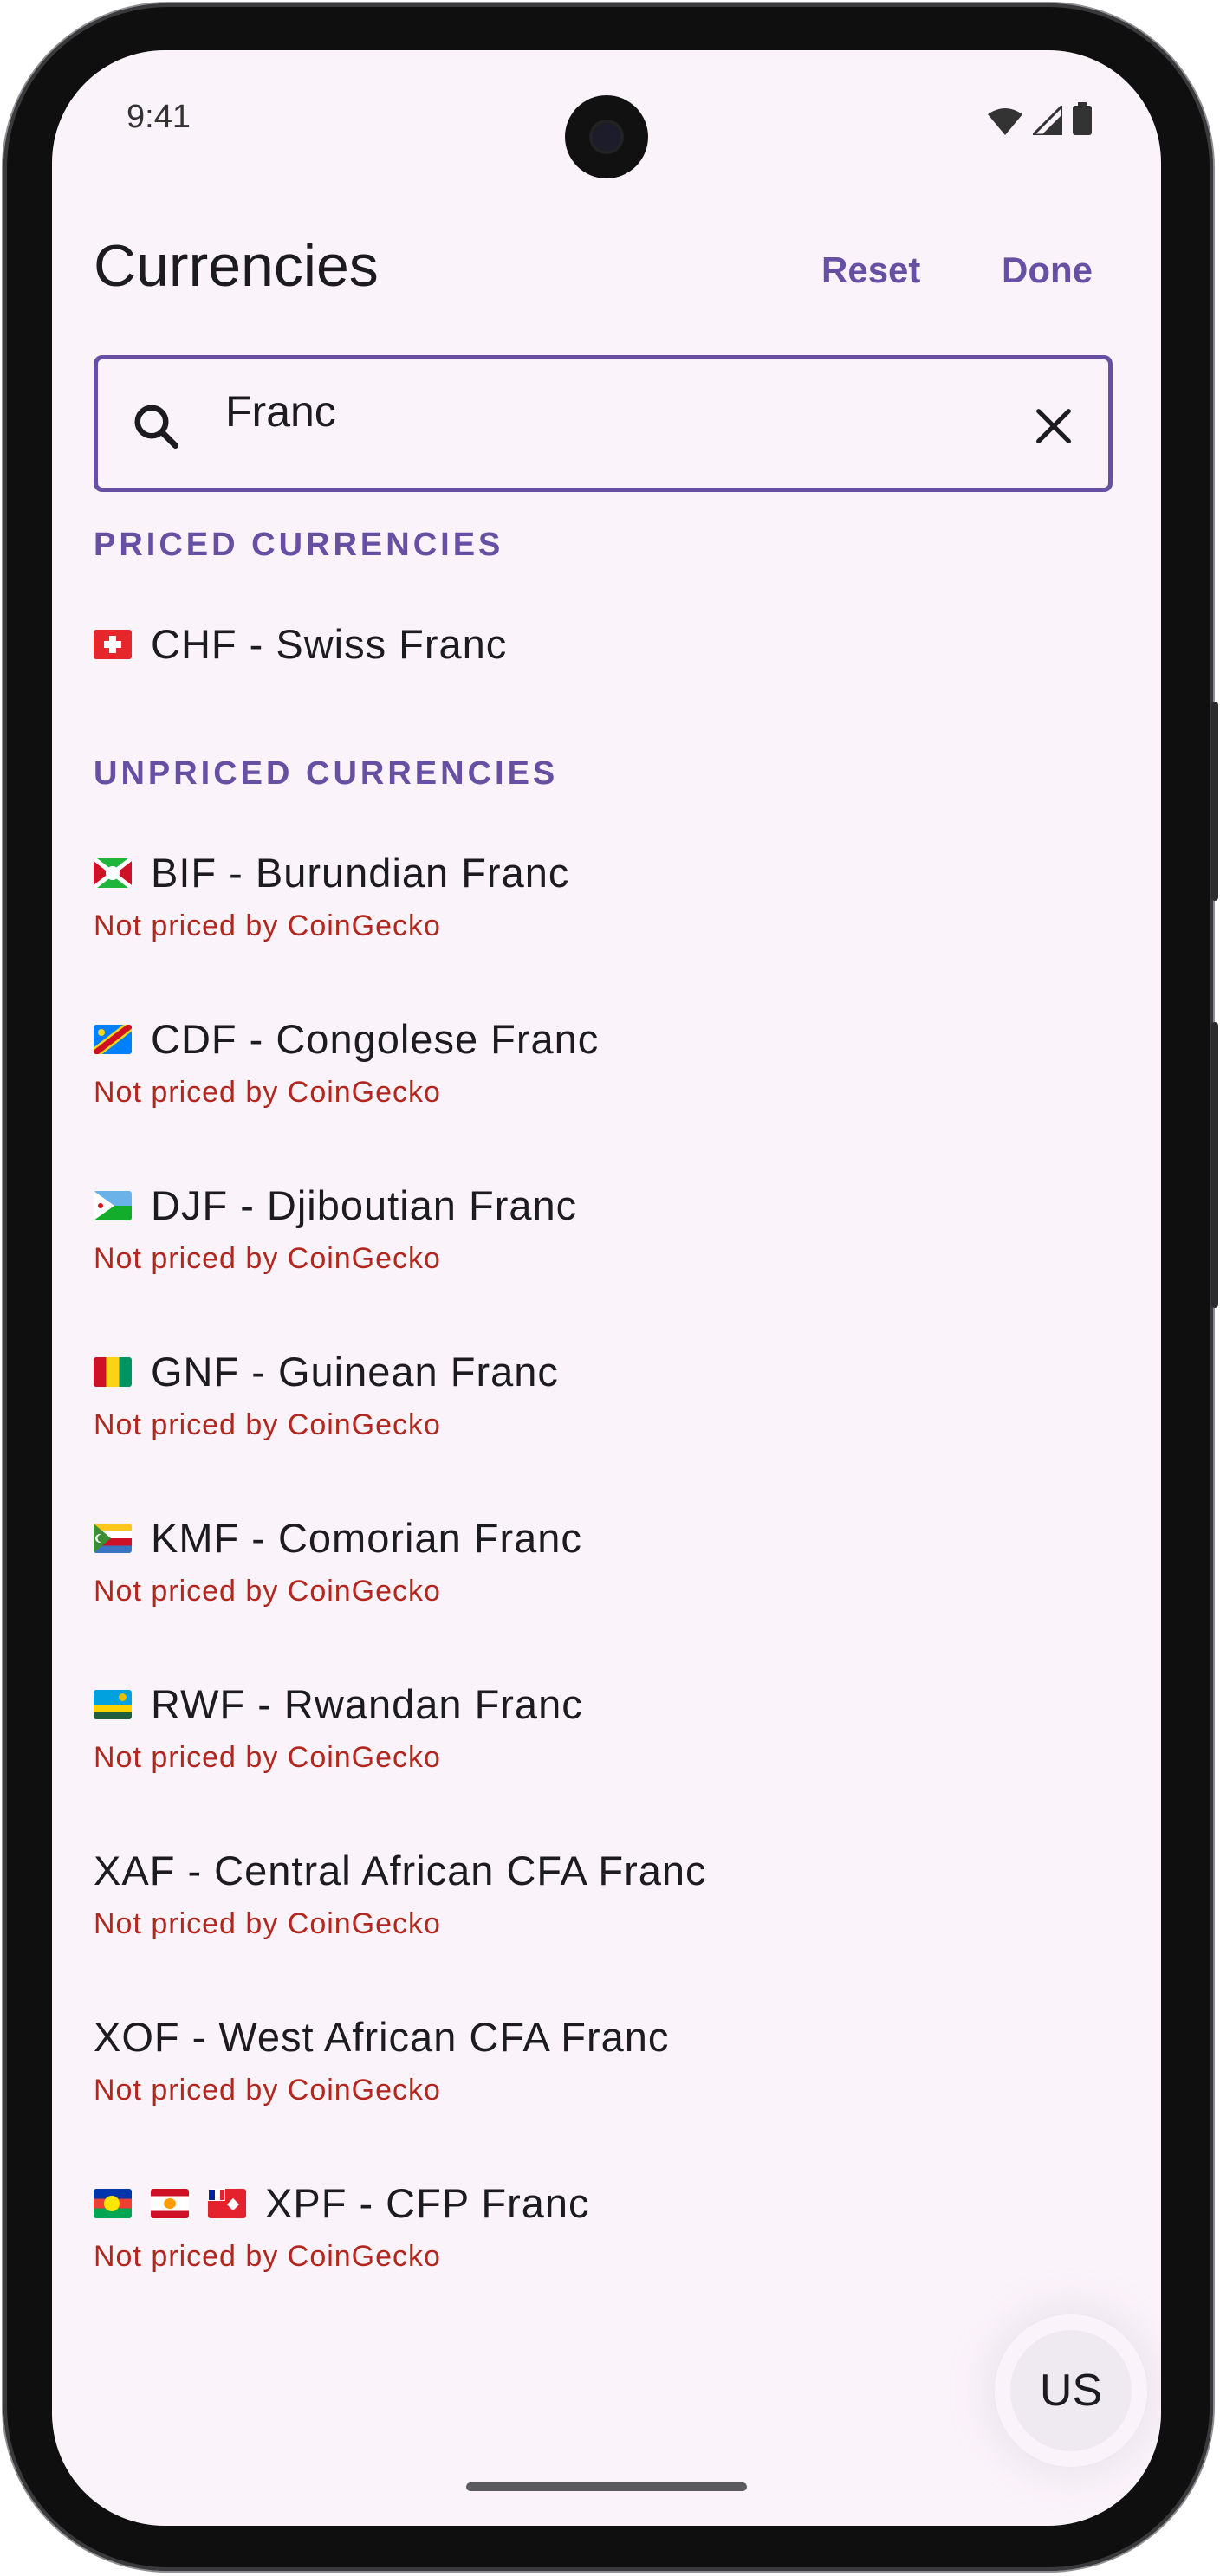 The height and width of the screenshot is (2576, 1220). I want to click on currency-label: CHF - Swiss Franc, so click(329, 644).